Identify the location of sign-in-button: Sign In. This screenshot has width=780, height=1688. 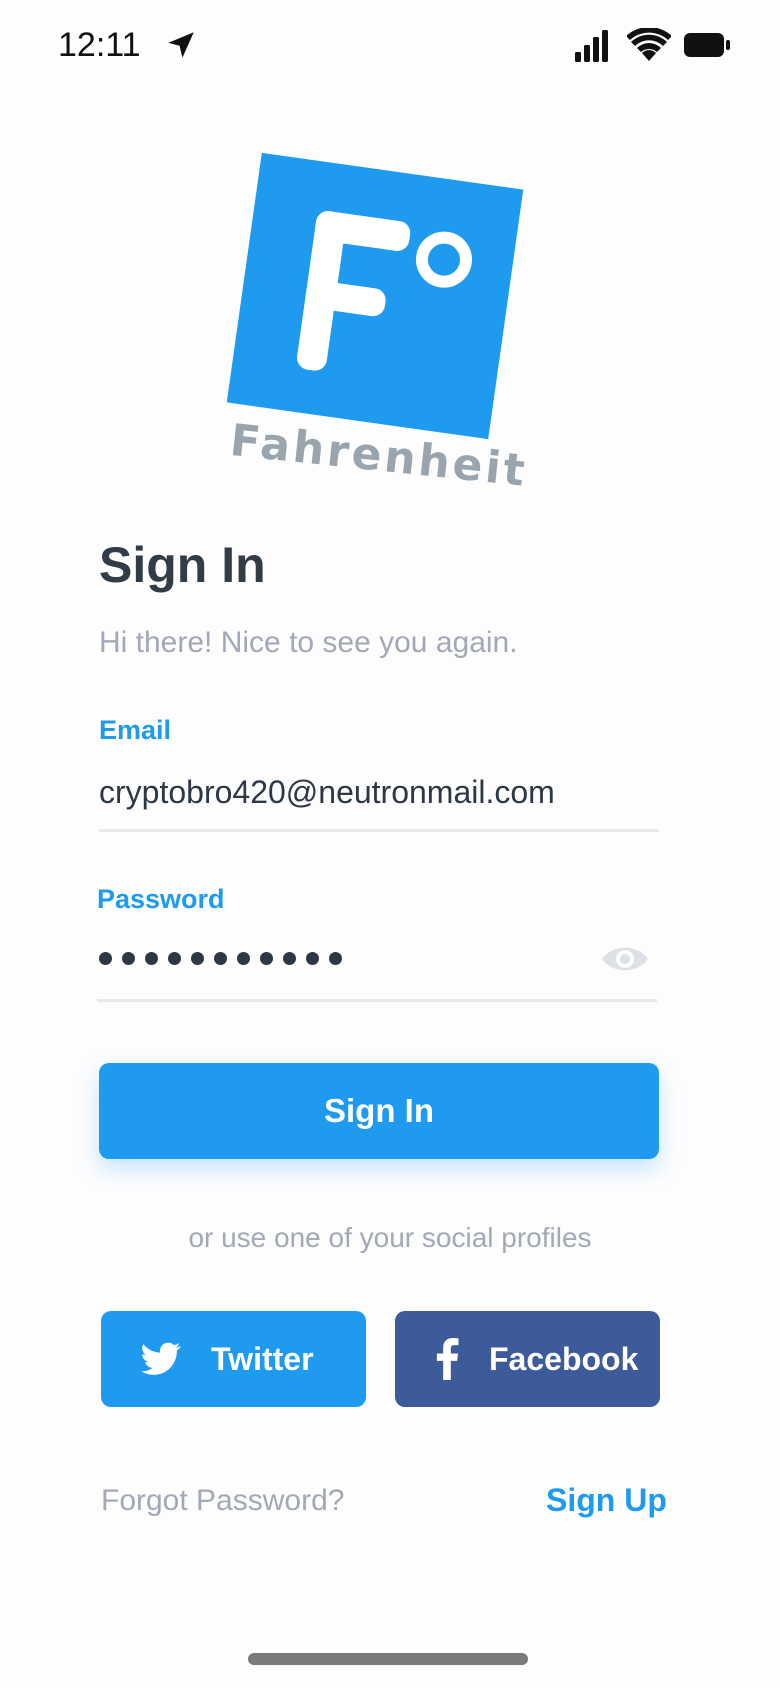
(379, 1111).